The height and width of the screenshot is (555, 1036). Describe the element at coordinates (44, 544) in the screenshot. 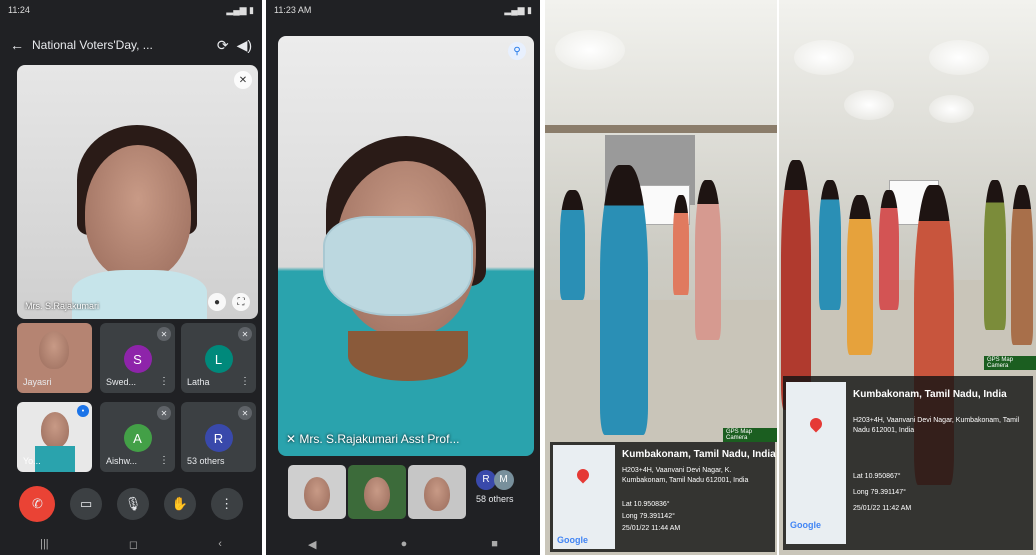

I see `recents-icon: |||` at that location.